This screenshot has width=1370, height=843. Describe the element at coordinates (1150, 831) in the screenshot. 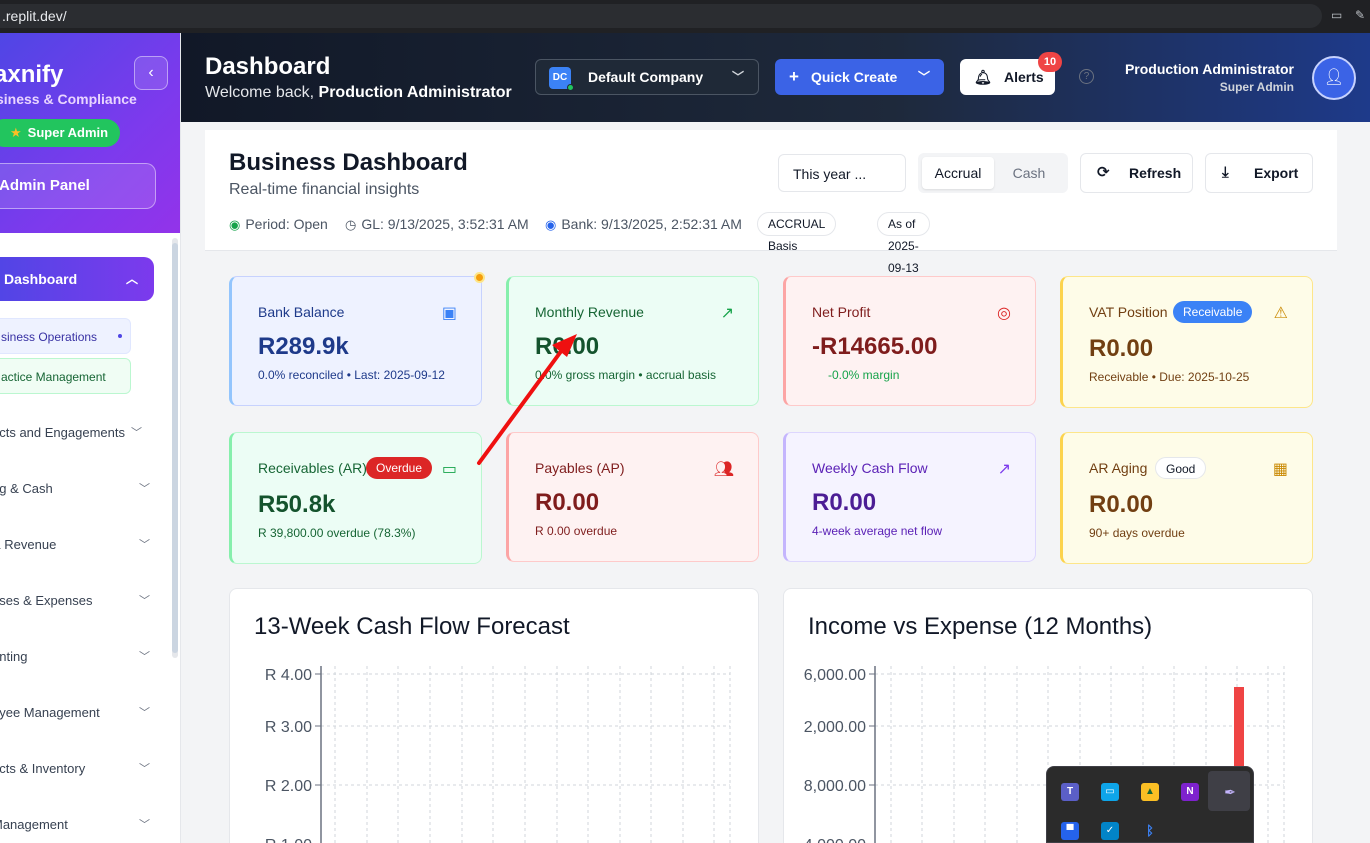

I see `bluetooth-icon: ᛒ` at that location.